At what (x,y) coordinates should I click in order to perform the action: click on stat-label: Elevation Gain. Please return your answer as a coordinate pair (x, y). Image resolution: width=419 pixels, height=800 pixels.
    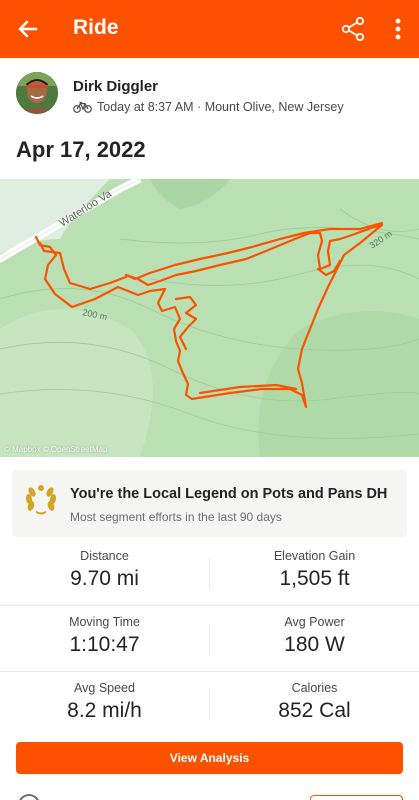
    Looking at the image, I should click on (314, 556).